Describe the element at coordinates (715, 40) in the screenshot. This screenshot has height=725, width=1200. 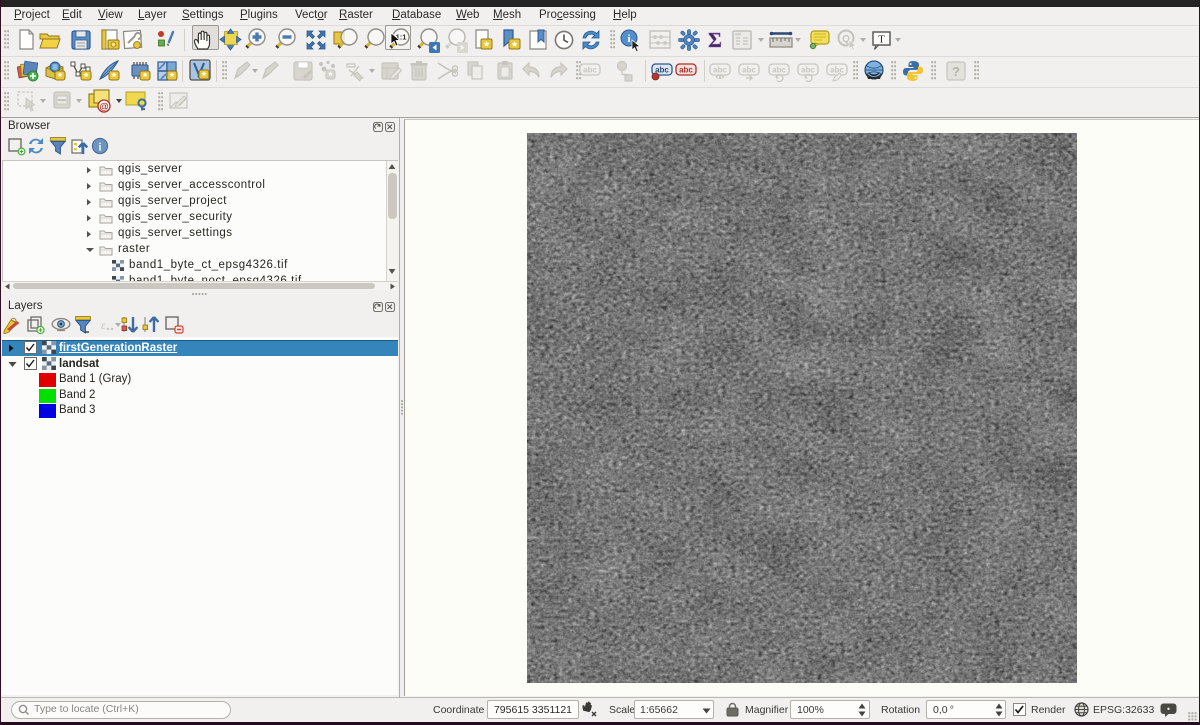
I see `svg-text: Σ` at that location.